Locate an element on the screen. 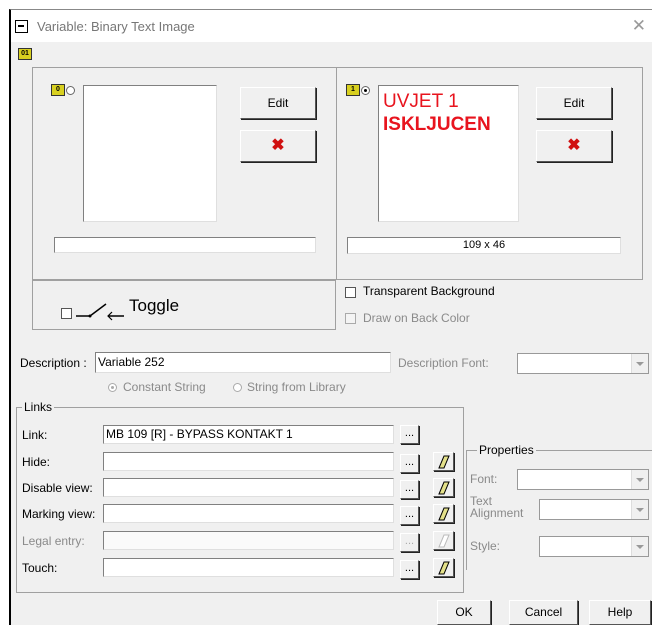  link-row-label: Touch: is located at coordinates (40, 568).